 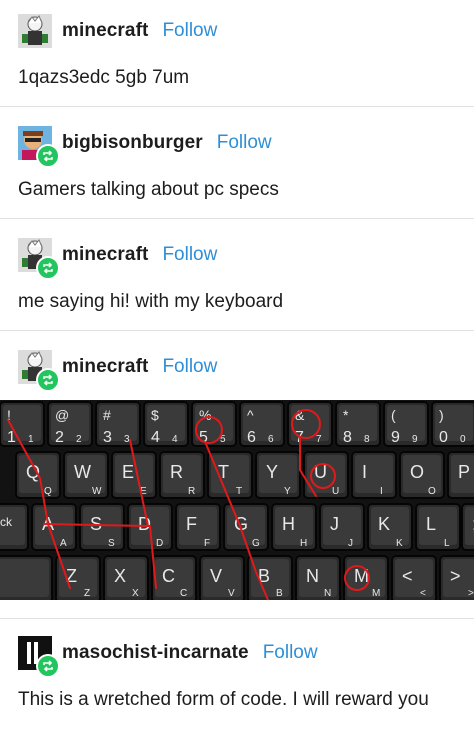 What do you see at coordinates (272, 472) in the screenshot?
I see `key-label: Y` at bounding box center [272, 472].